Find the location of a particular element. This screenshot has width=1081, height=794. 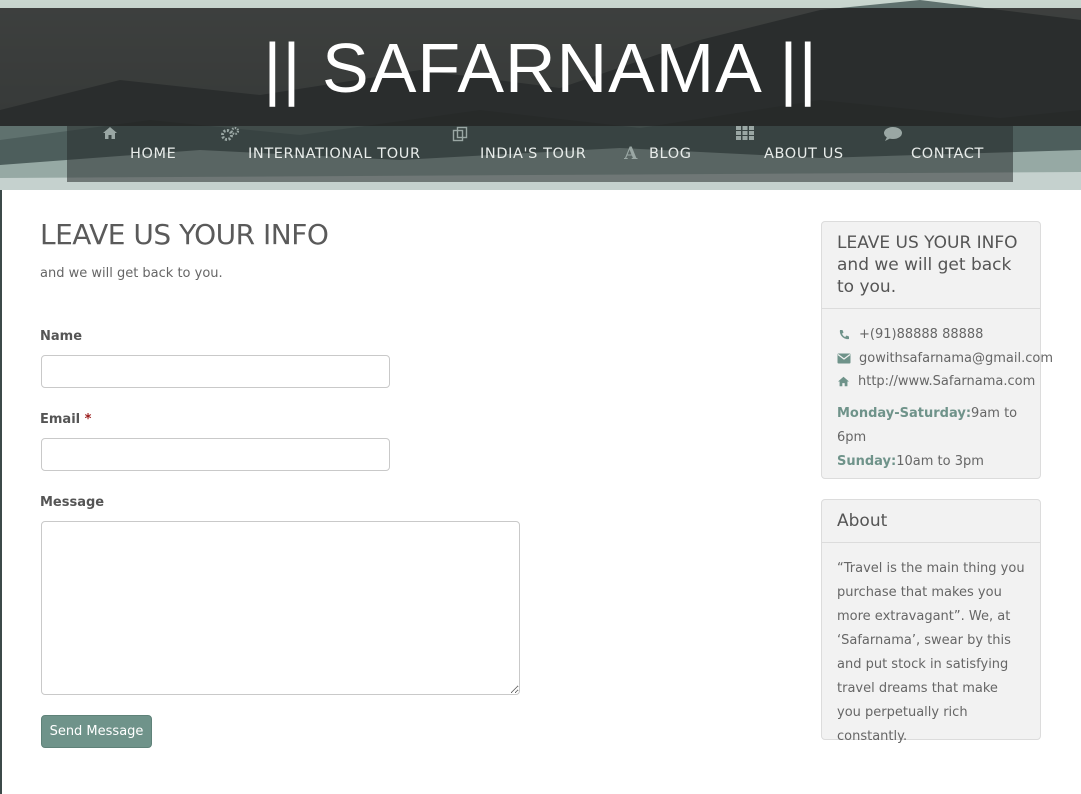

nav-label-indias-tour: INDIA'S TOUR is located at coordinates (533, 154).